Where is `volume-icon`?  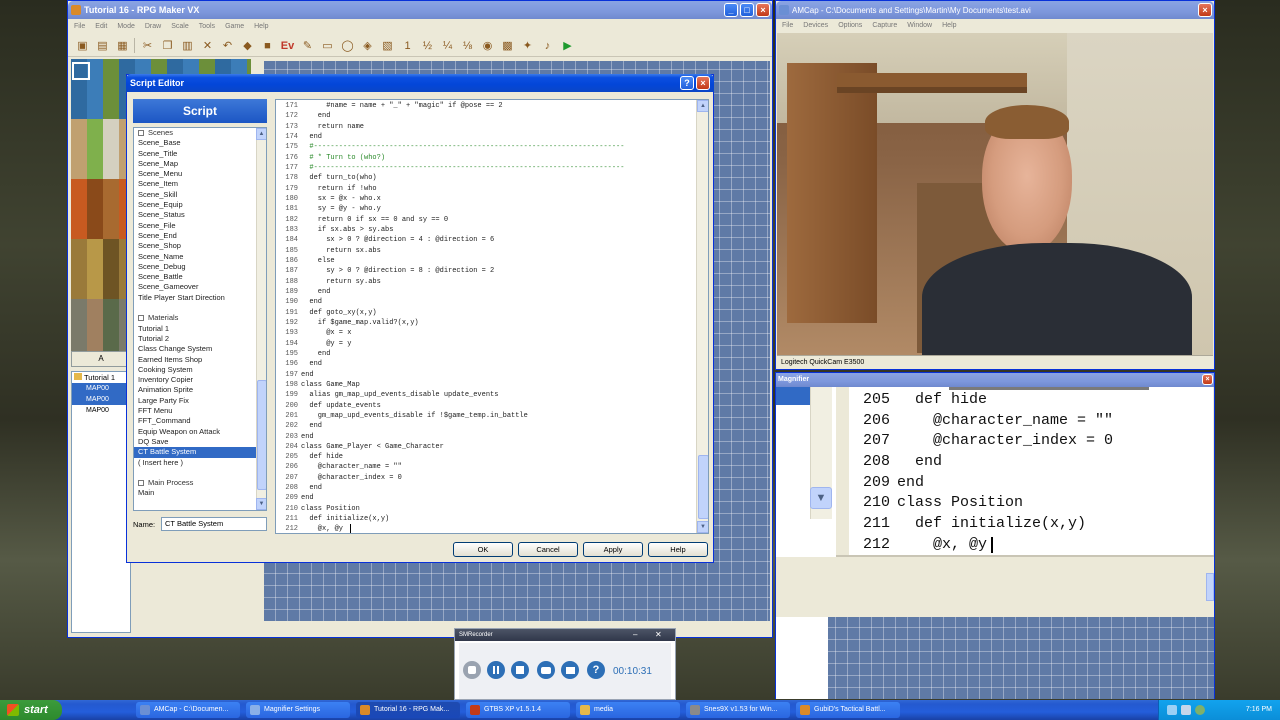
volume-icon is located at coordinates (1186, 710).